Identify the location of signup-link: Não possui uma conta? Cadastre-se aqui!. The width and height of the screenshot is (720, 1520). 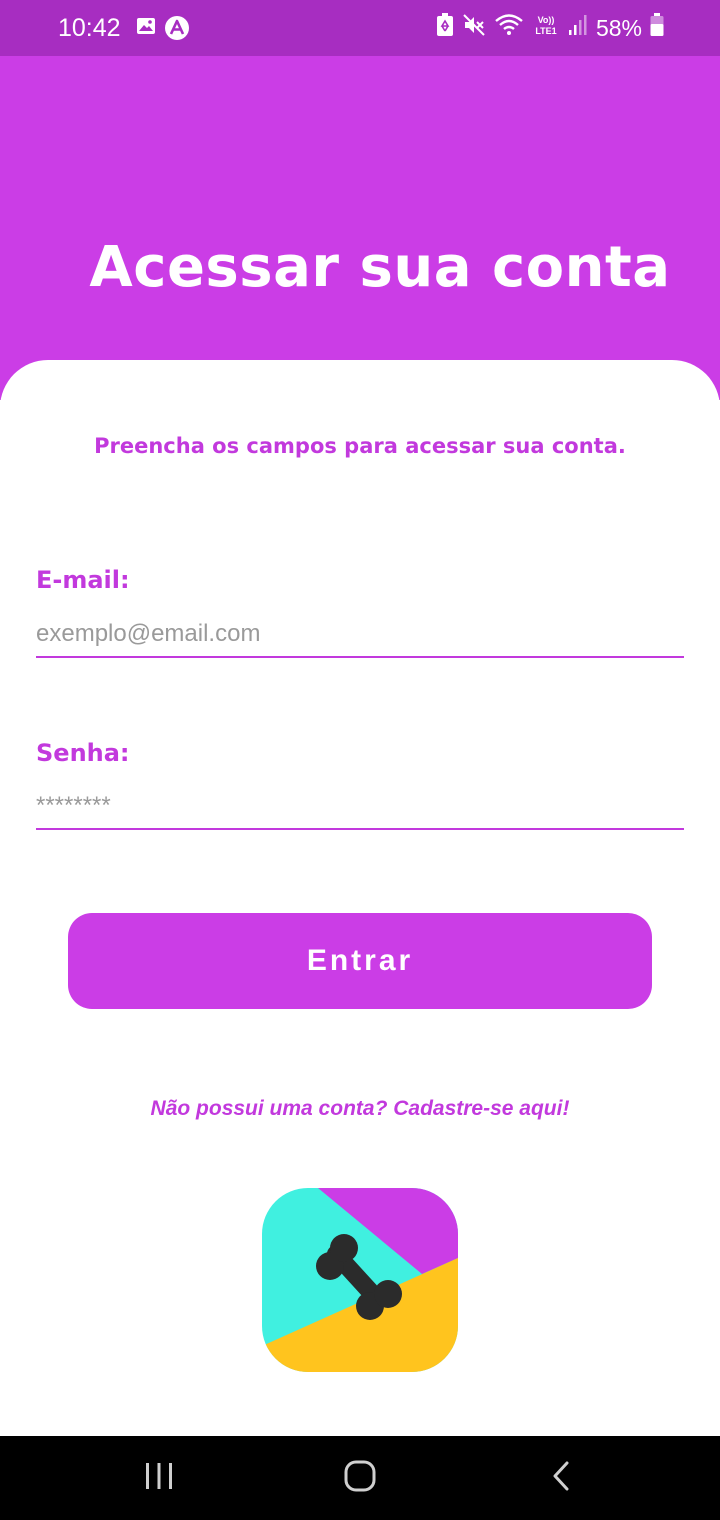
(360, 1109).